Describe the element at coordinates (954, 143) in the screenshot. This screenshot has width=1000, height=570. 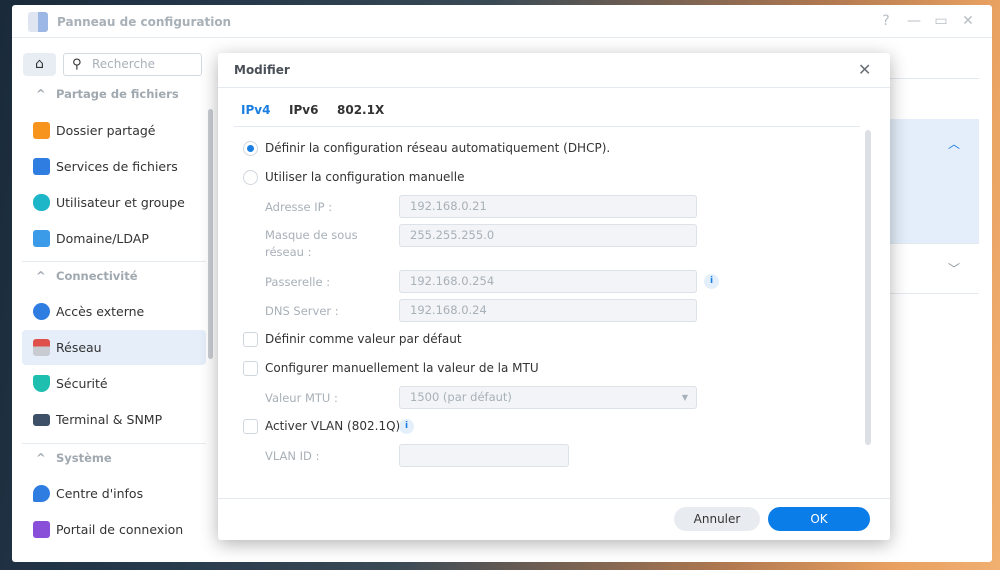
I see `chevron-up-icon: ︿` at that location.